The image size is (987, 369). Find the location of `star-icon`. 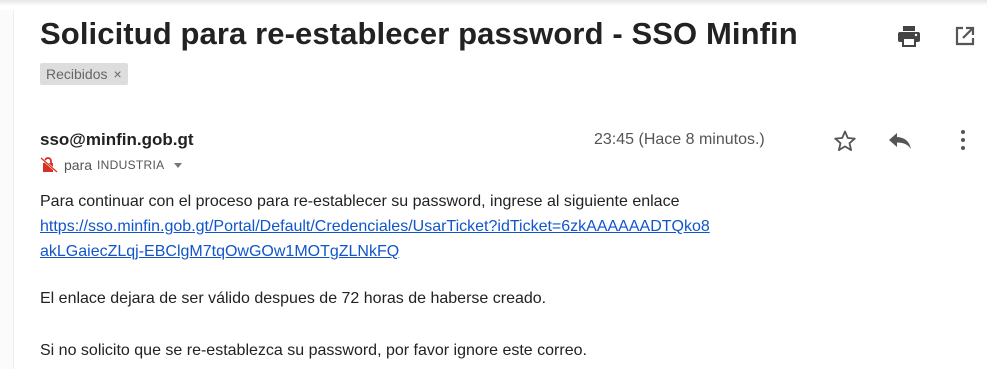

star-icon is located at coordinates (845, 140).